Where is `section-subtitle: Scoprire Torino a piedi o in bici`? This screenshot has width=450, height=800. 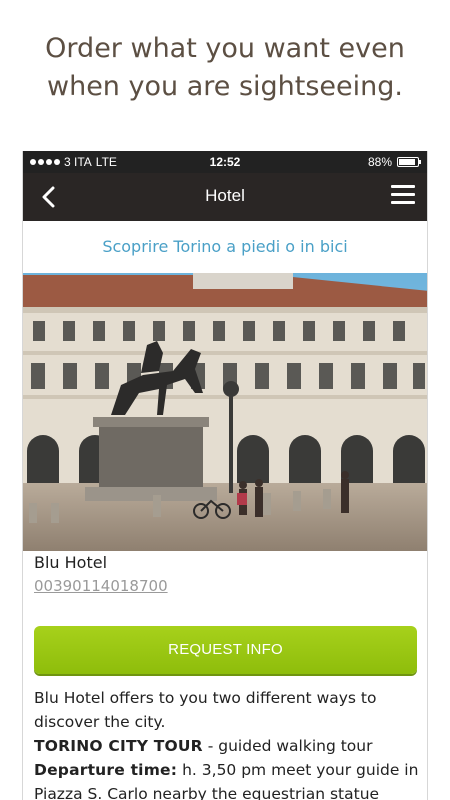
section-subtitle: Scoprire Torino a piedi o in bici is located at coordinates (225, 246).